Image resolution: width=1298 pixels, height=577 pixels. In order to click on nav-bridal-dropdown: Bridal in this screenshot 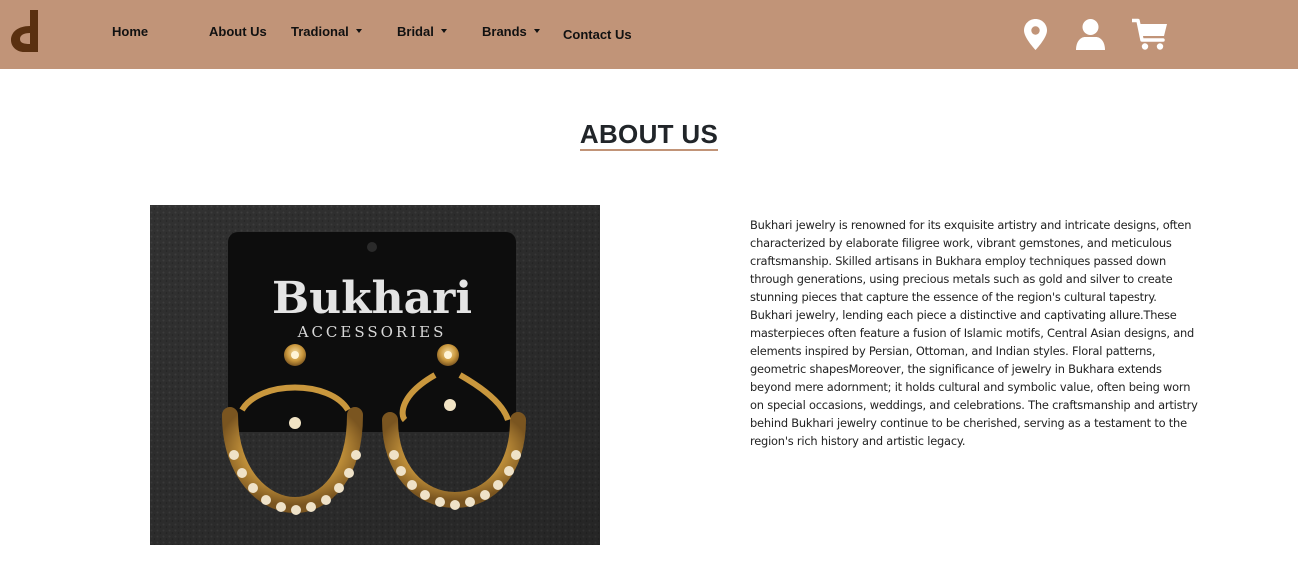, I will do `click(422, 32)`.